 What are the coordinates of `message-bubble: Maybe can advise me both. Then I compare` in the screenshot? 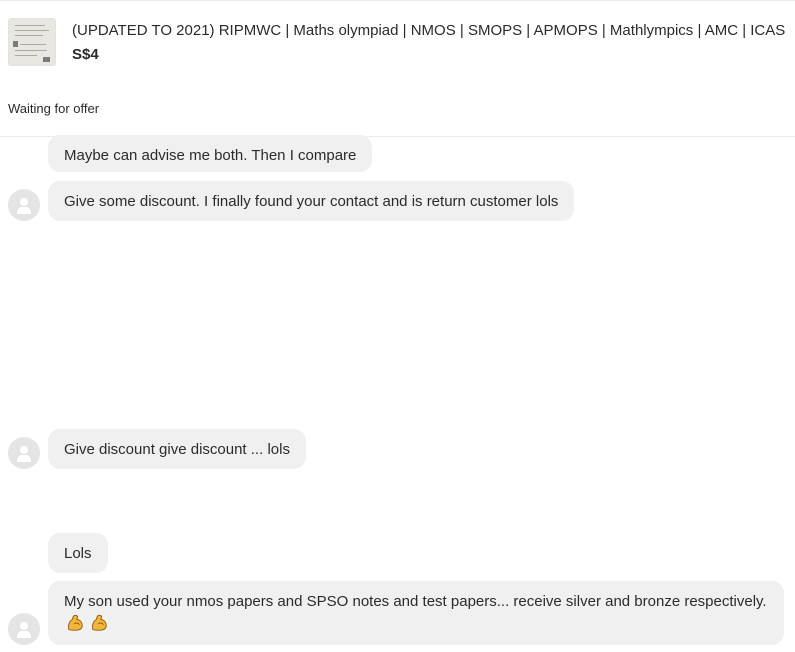 It's located at (210, 153).